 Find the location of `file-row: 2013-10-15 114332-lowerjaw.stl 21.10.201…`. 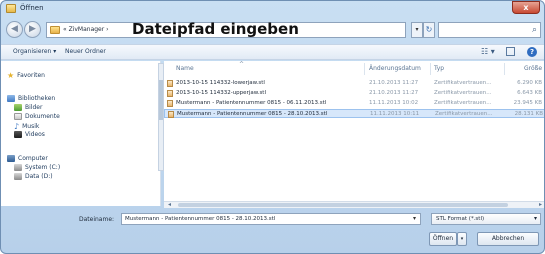

file-row: 2013-10-15 114332-lowerjaw.stl 21.10.201… is located at coordinates (354, 83).